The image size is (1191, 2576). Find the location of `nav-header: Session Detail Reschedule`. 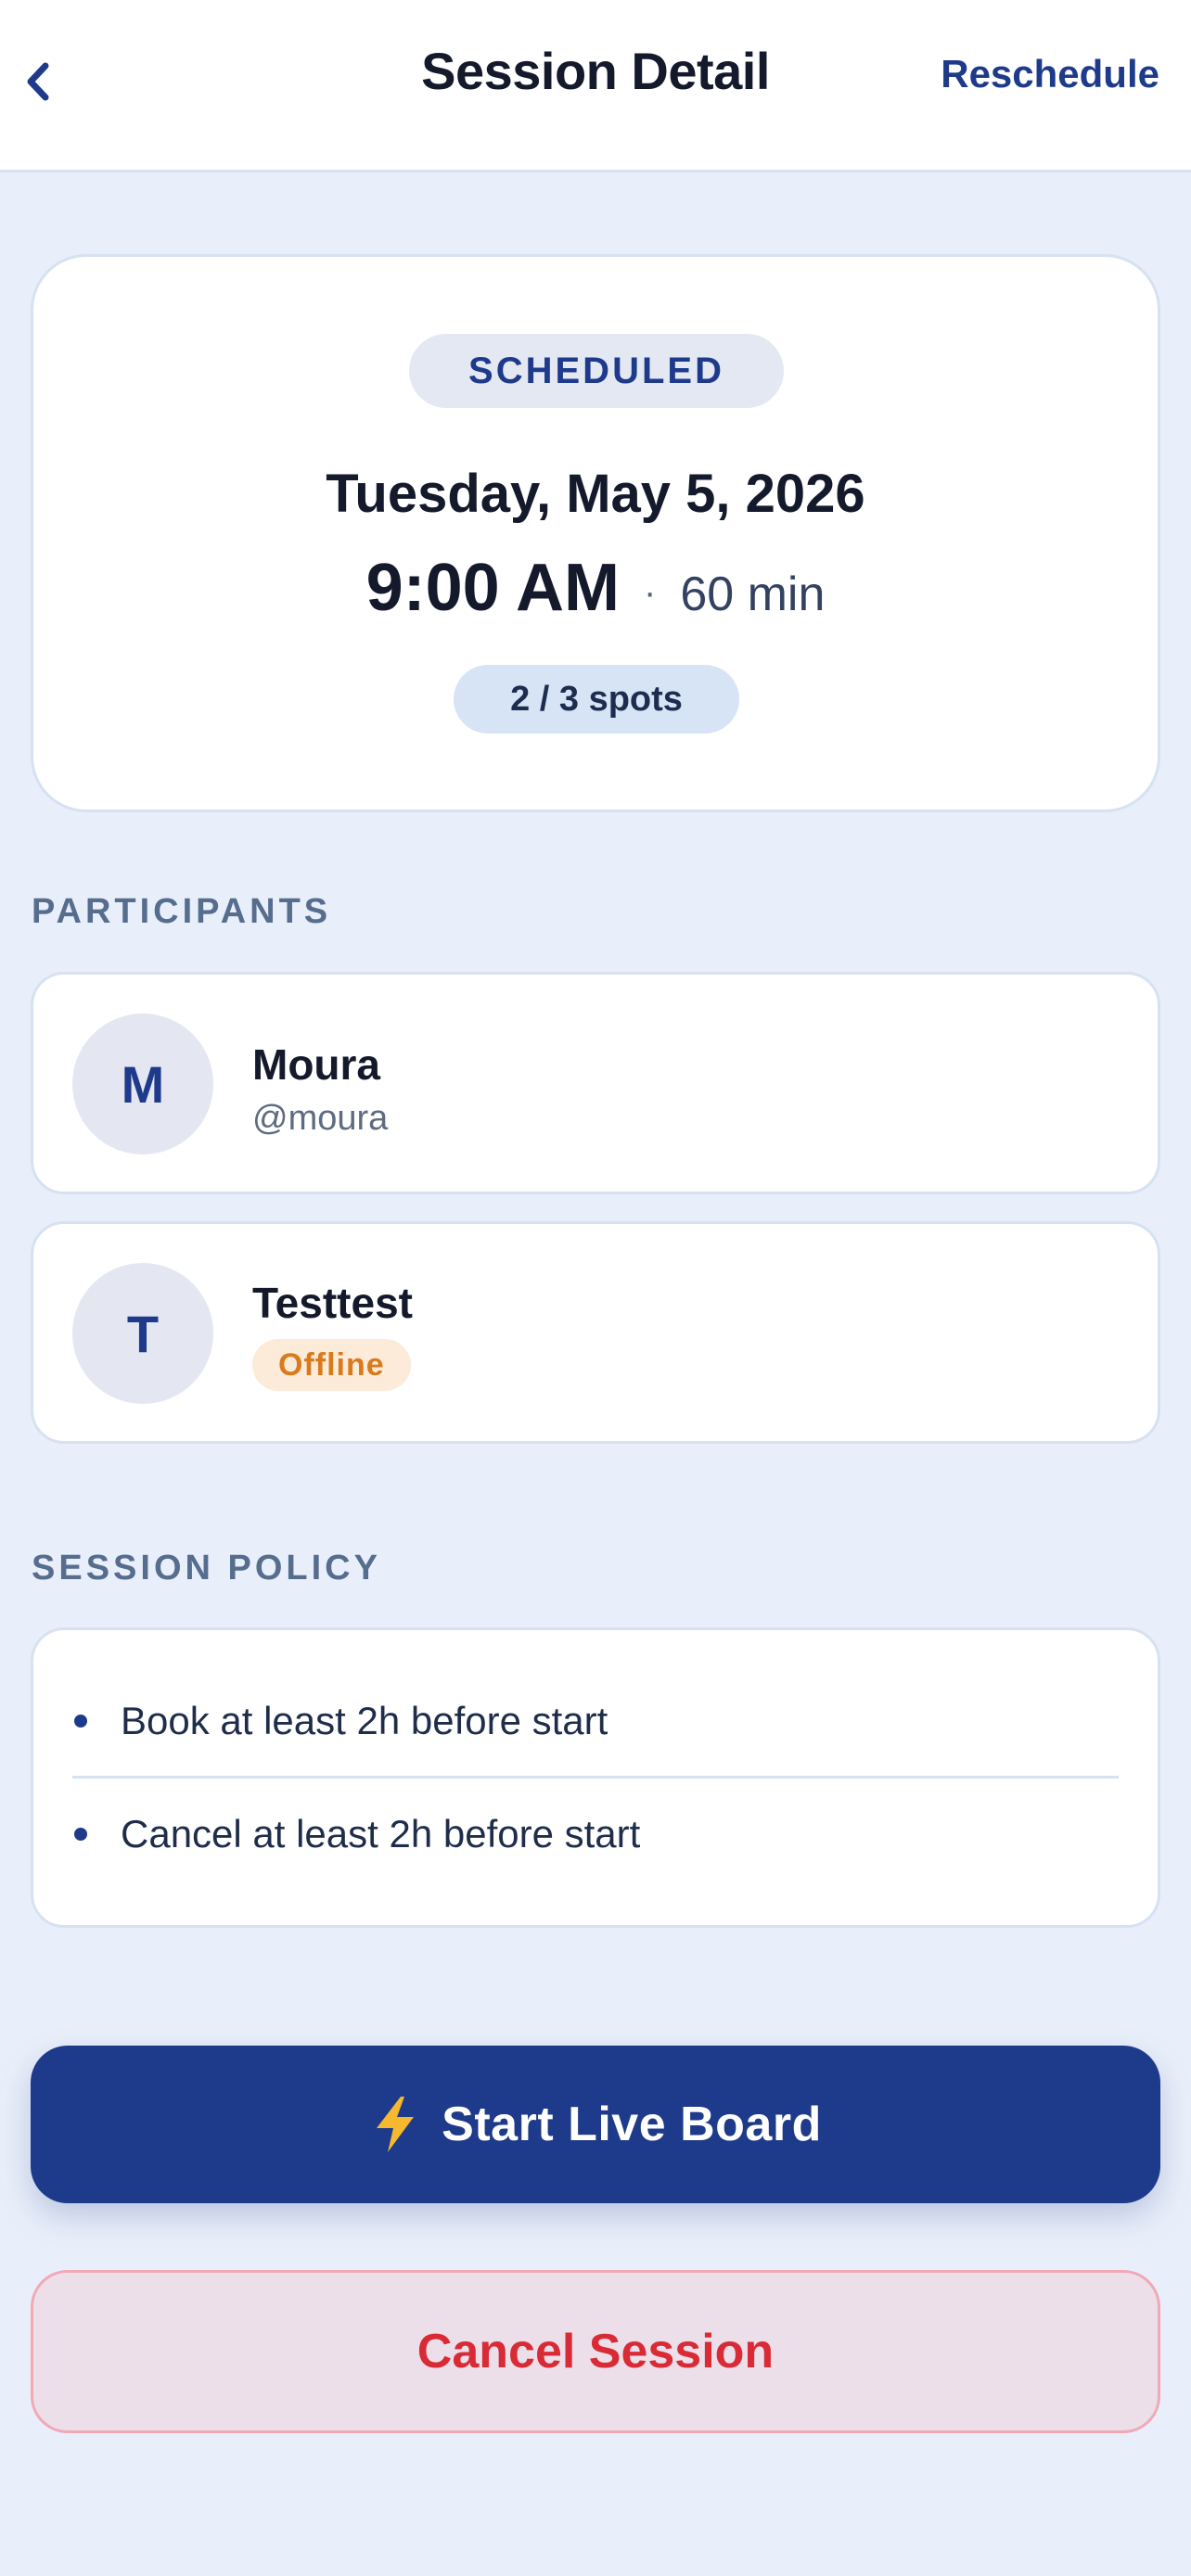

nav-header: Session Detail Reschedule is located at coordinates (595, 86).